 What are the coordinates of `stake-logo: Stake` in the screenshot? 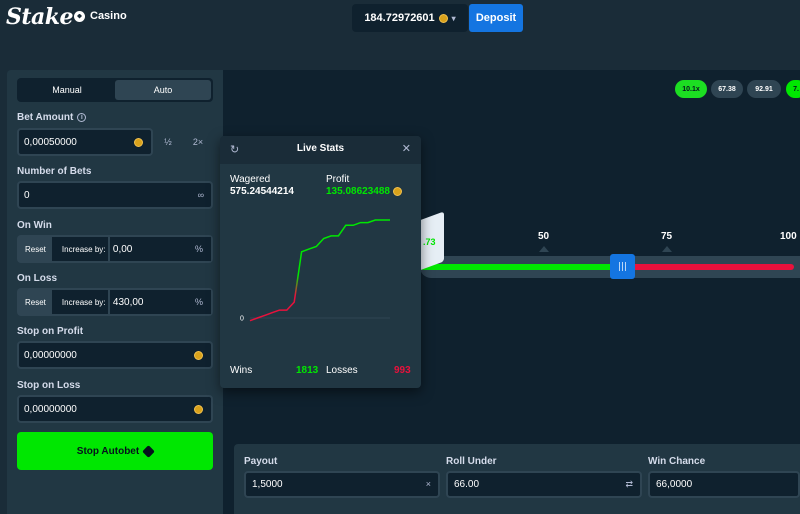 It's located at (40, 17).